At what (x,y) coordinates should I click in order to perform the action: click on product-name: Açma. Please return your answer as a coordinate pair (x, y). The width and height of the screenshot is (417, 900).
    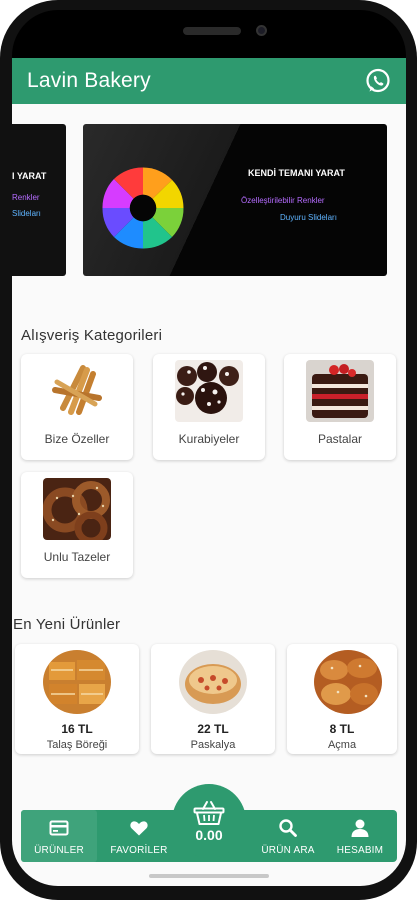
    Looking at the image, I should click on (342, 745).